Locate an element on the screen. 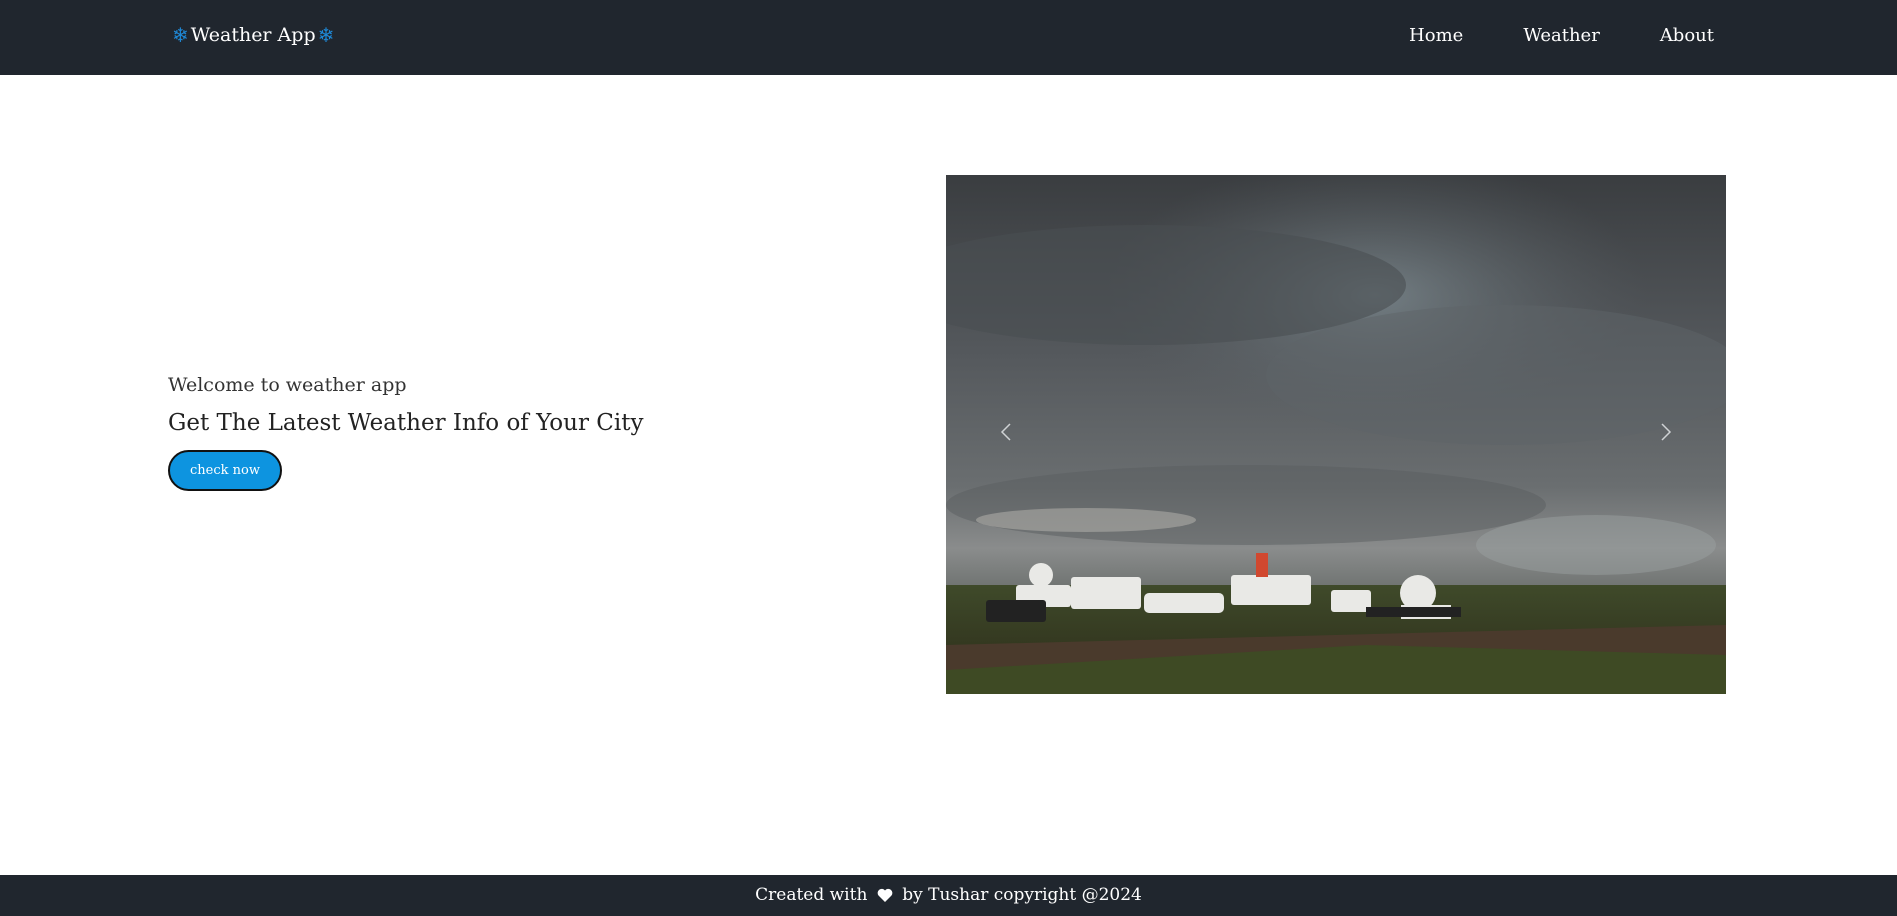 The height and width of the screenshot is (916, 1897). nav-link-about: About is located at coordinates (1687, 35).